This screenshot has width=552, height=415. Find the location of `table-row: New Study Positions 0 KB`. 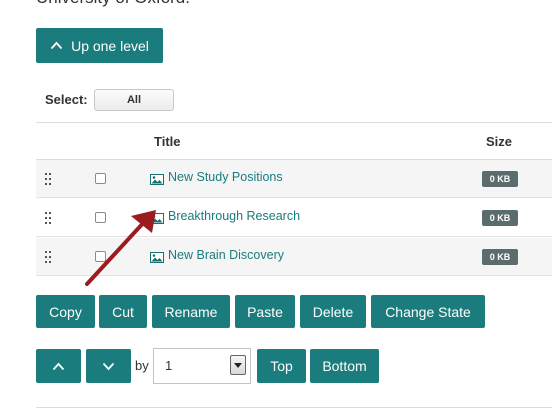

table-row: New Study Positions 0 KB is located at coordinates (294, 179).